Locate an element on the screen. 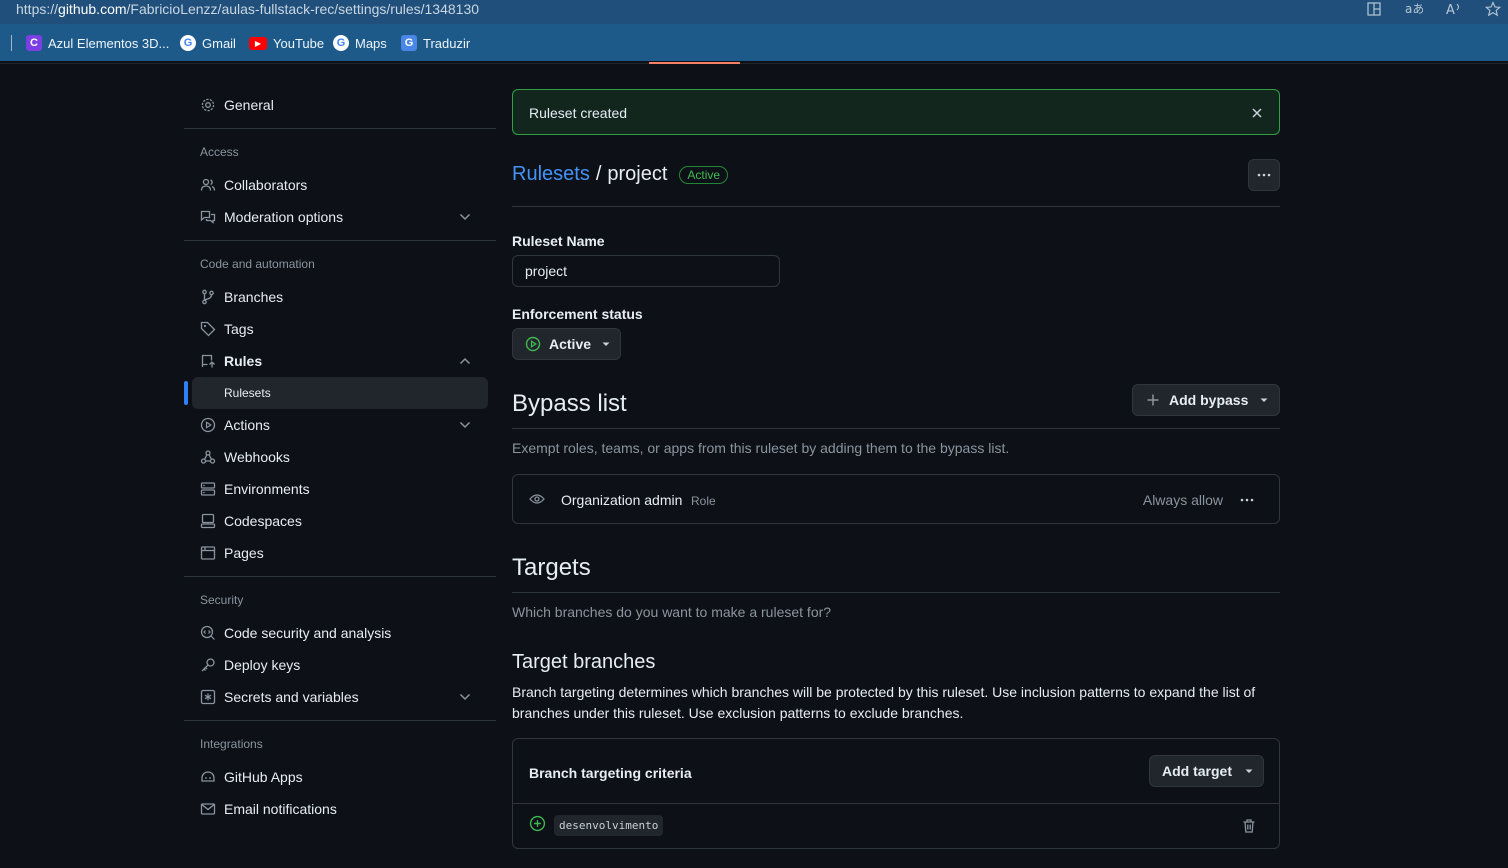  enforcement-status-label: Enforcement status is located at coordinates (577, 314).